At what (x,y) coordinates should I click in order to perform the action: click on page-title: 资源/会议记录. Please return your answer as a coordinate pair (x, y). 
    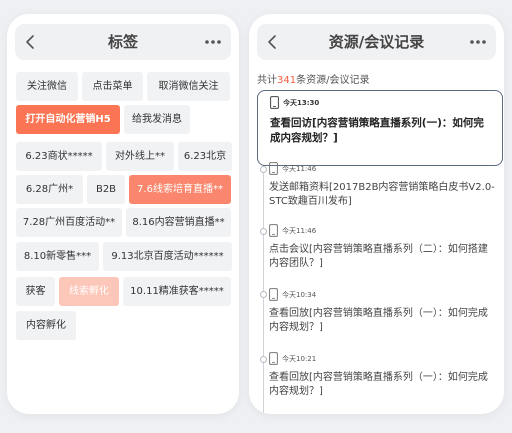
    Looking at the image, I should click on (376, 42).